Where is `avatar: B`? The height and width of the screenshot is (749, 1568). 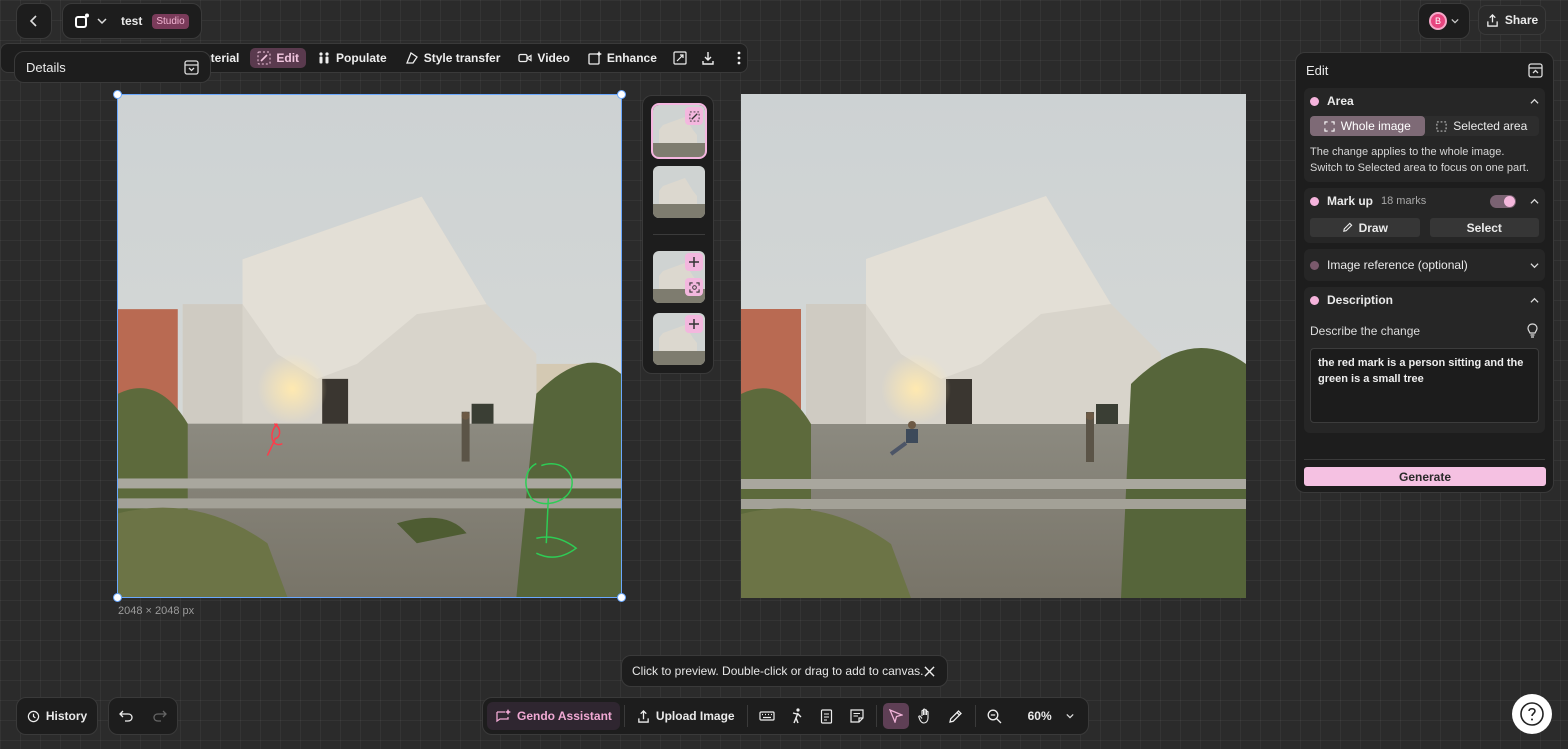
avatar: B is located at coordinates (1438, 21).